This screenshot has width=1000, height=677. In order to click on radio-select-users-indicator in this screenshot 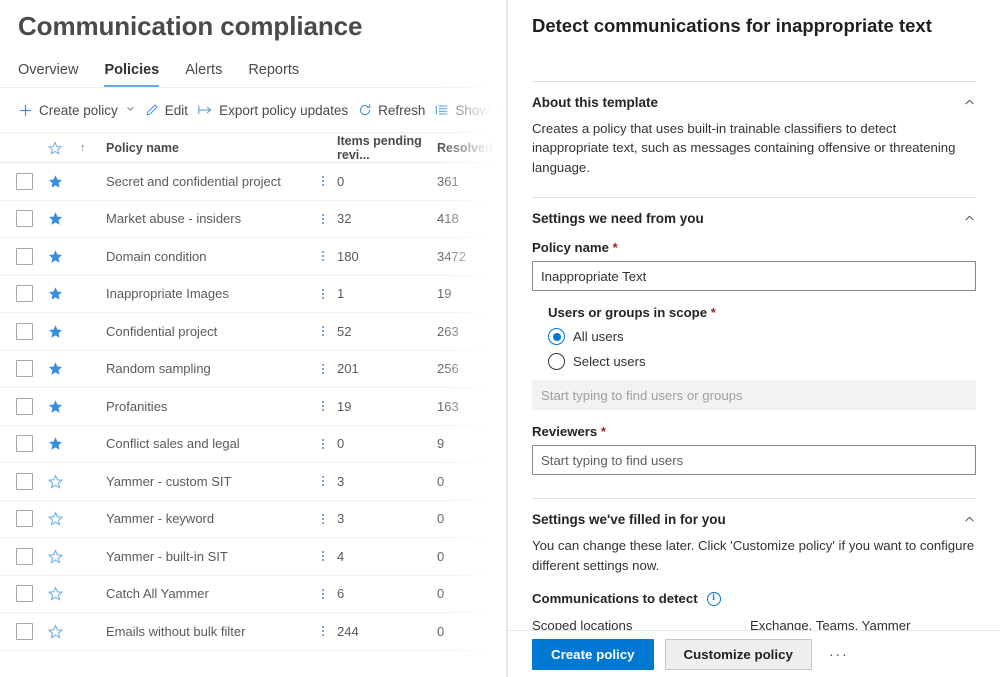, I will do `click(556, 362)`.